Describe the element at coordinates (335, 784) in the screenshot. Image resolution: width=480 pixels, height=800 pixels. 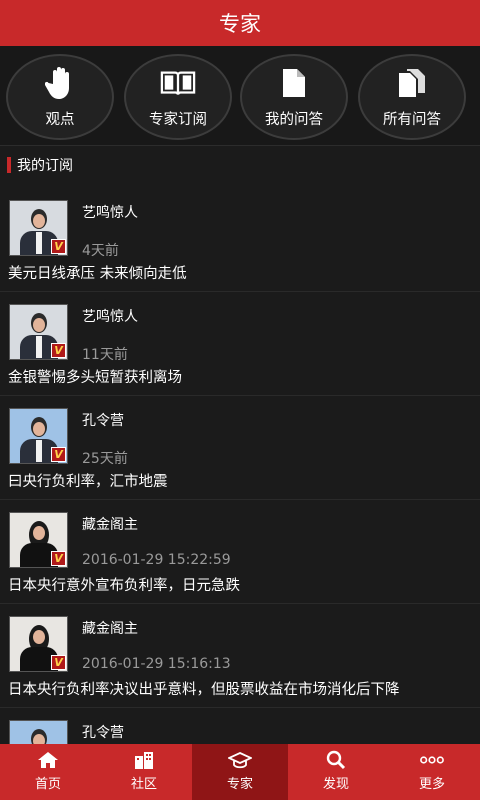
I see `tab-label: 发现` at that location.